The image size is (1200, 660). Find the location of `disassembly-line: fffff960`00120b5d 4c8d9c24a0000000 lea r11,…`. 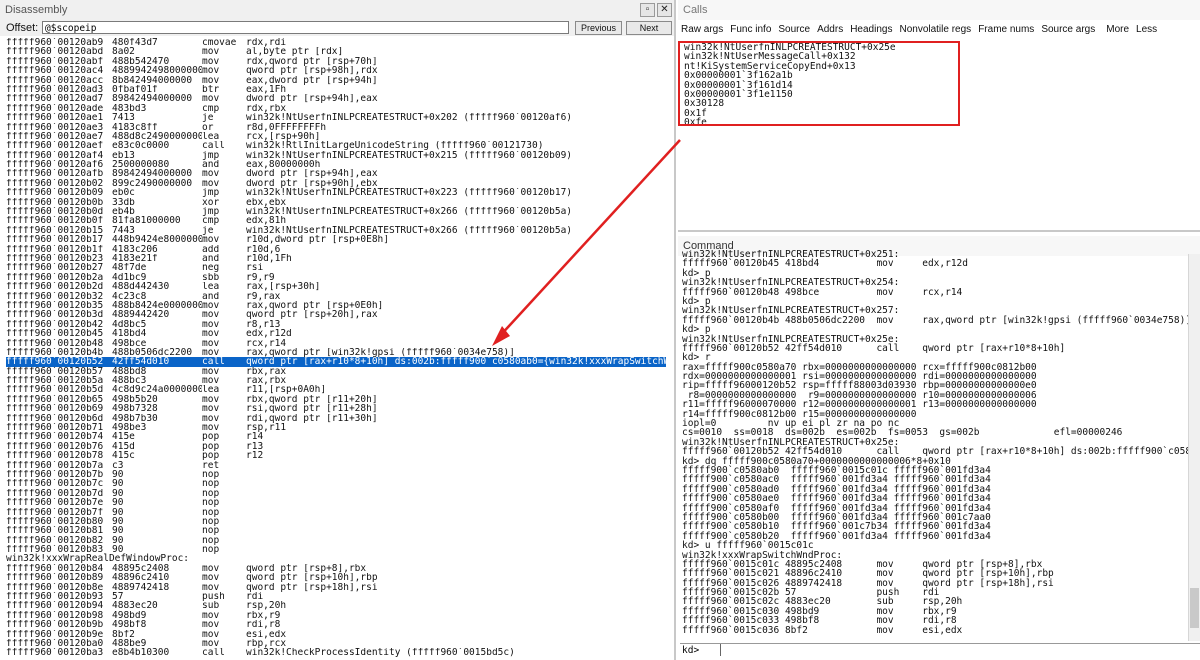

disassembly-line: fffff960`00120b5d 4c8d9c24a0000000 lea r11,… is located at coordinates (336, 389).